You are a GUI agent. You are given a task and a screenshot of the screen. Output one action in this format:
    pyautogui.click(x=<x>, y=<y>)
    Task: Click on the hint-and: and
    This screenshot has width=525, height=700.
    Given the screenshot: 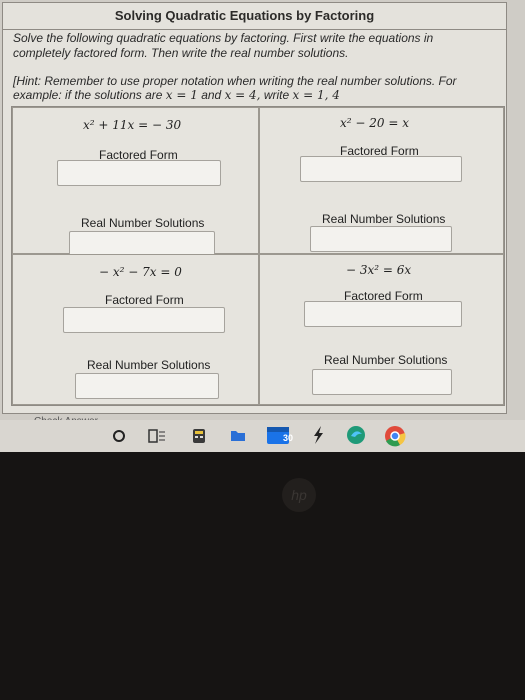 What is the action you would take?
    pyautogui.click(x=211, y=95)
    